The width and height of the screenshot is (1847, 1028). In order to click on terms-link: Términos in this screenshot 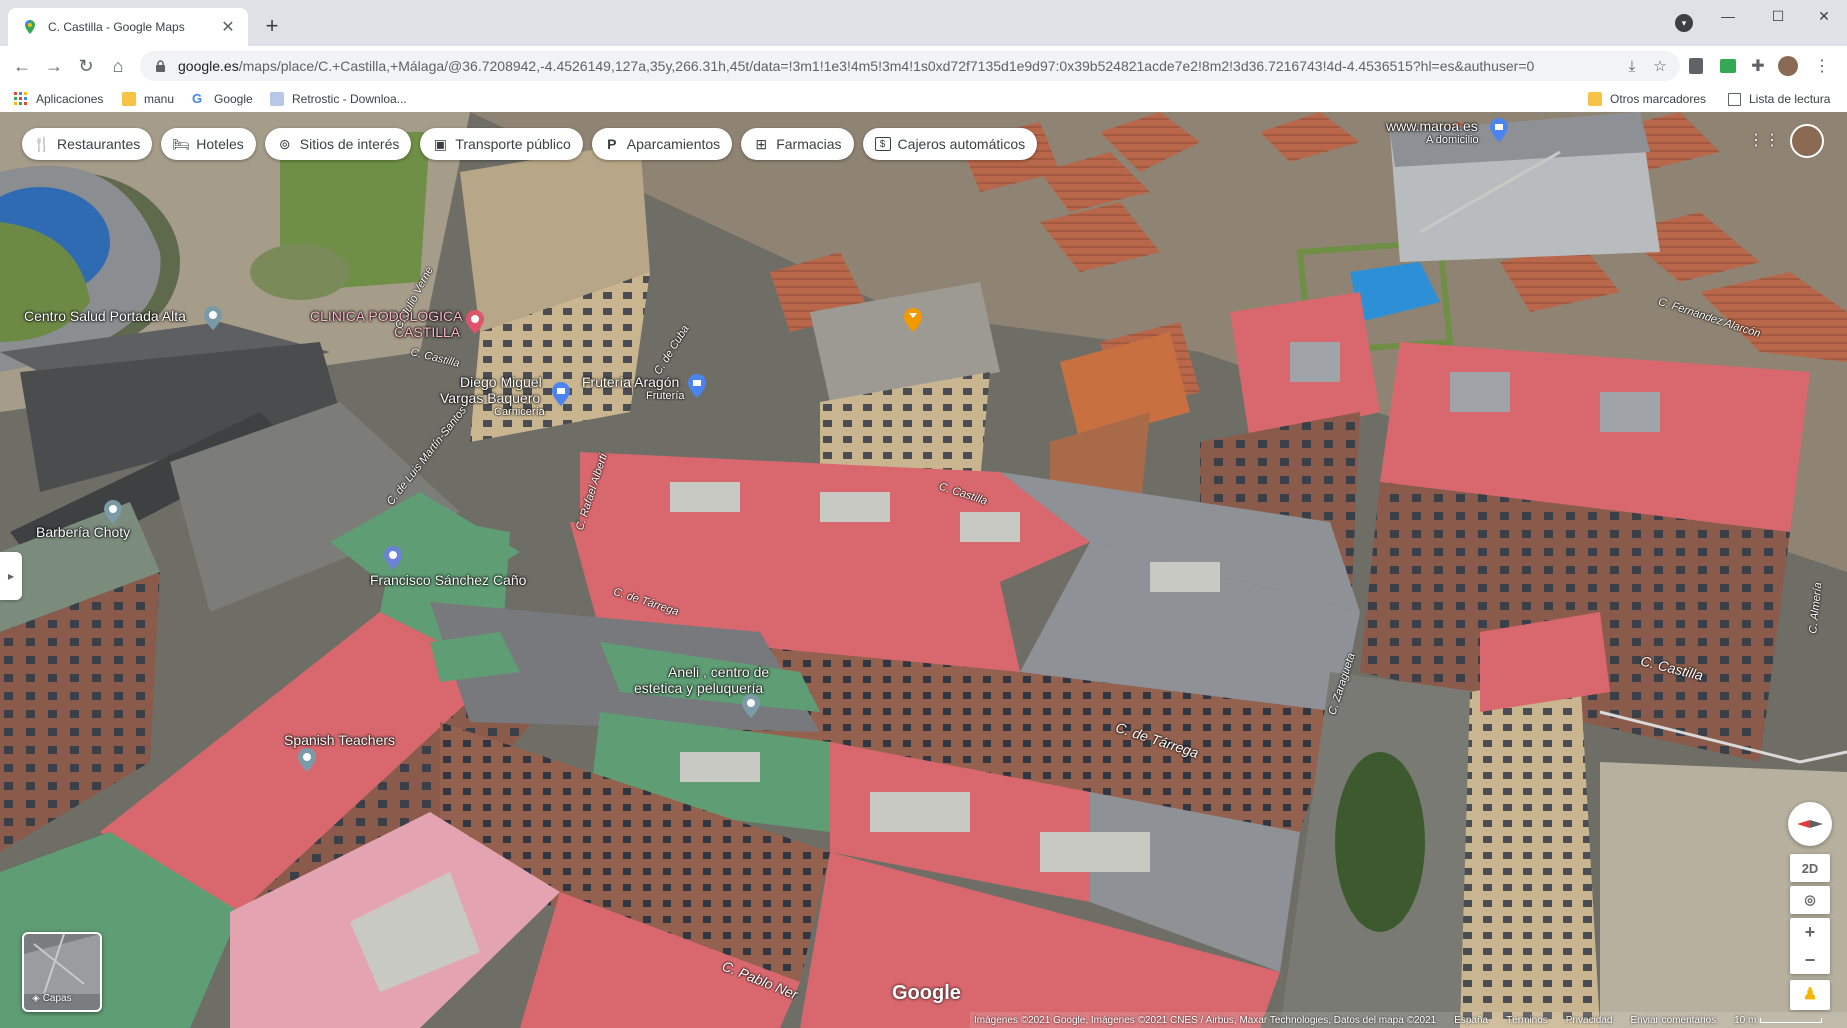, I will do `click(1527, 1020)`.